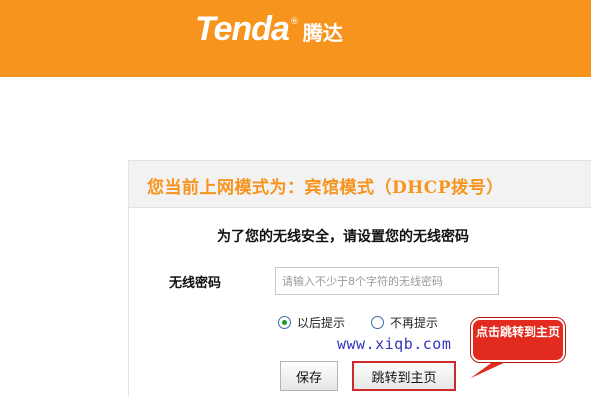 Image resolution: width=591 pixels, height=396 pixels. I want to click on wireless-password-input, so click(387, 281).